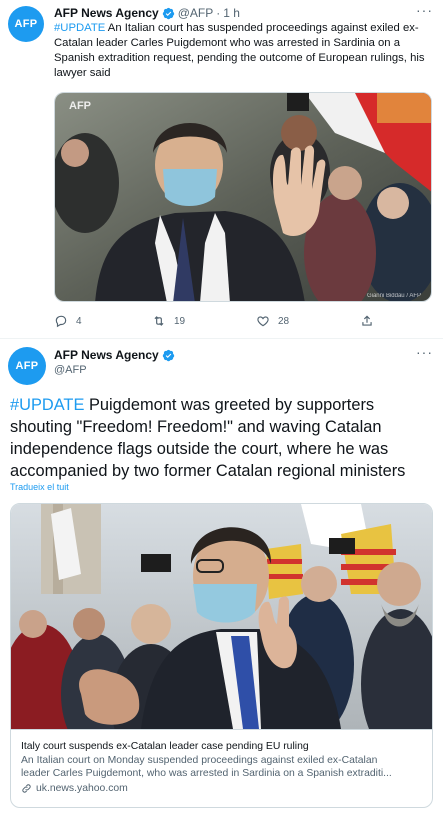 This screenshot has width=443, height=819. What do you see at coordinates (180, 321) in the screenshot?
I see `retweet-count: 19` at bounding box center [180, 321].